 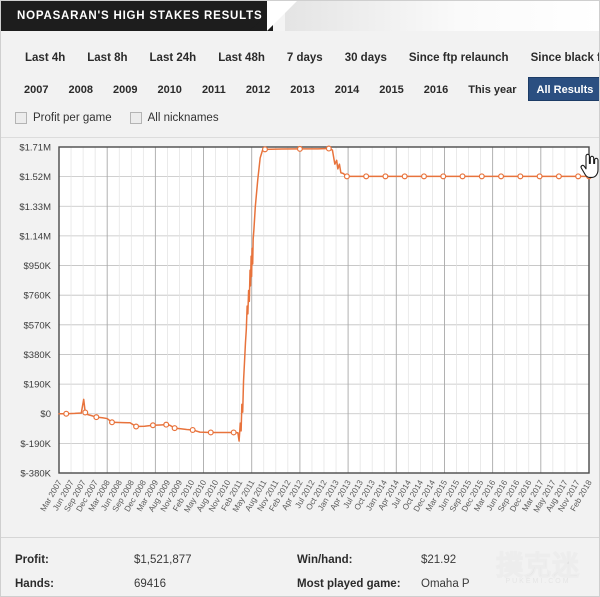 I want to click on y-axis-tick-label: $1.52M, so click(x=35, y=177).